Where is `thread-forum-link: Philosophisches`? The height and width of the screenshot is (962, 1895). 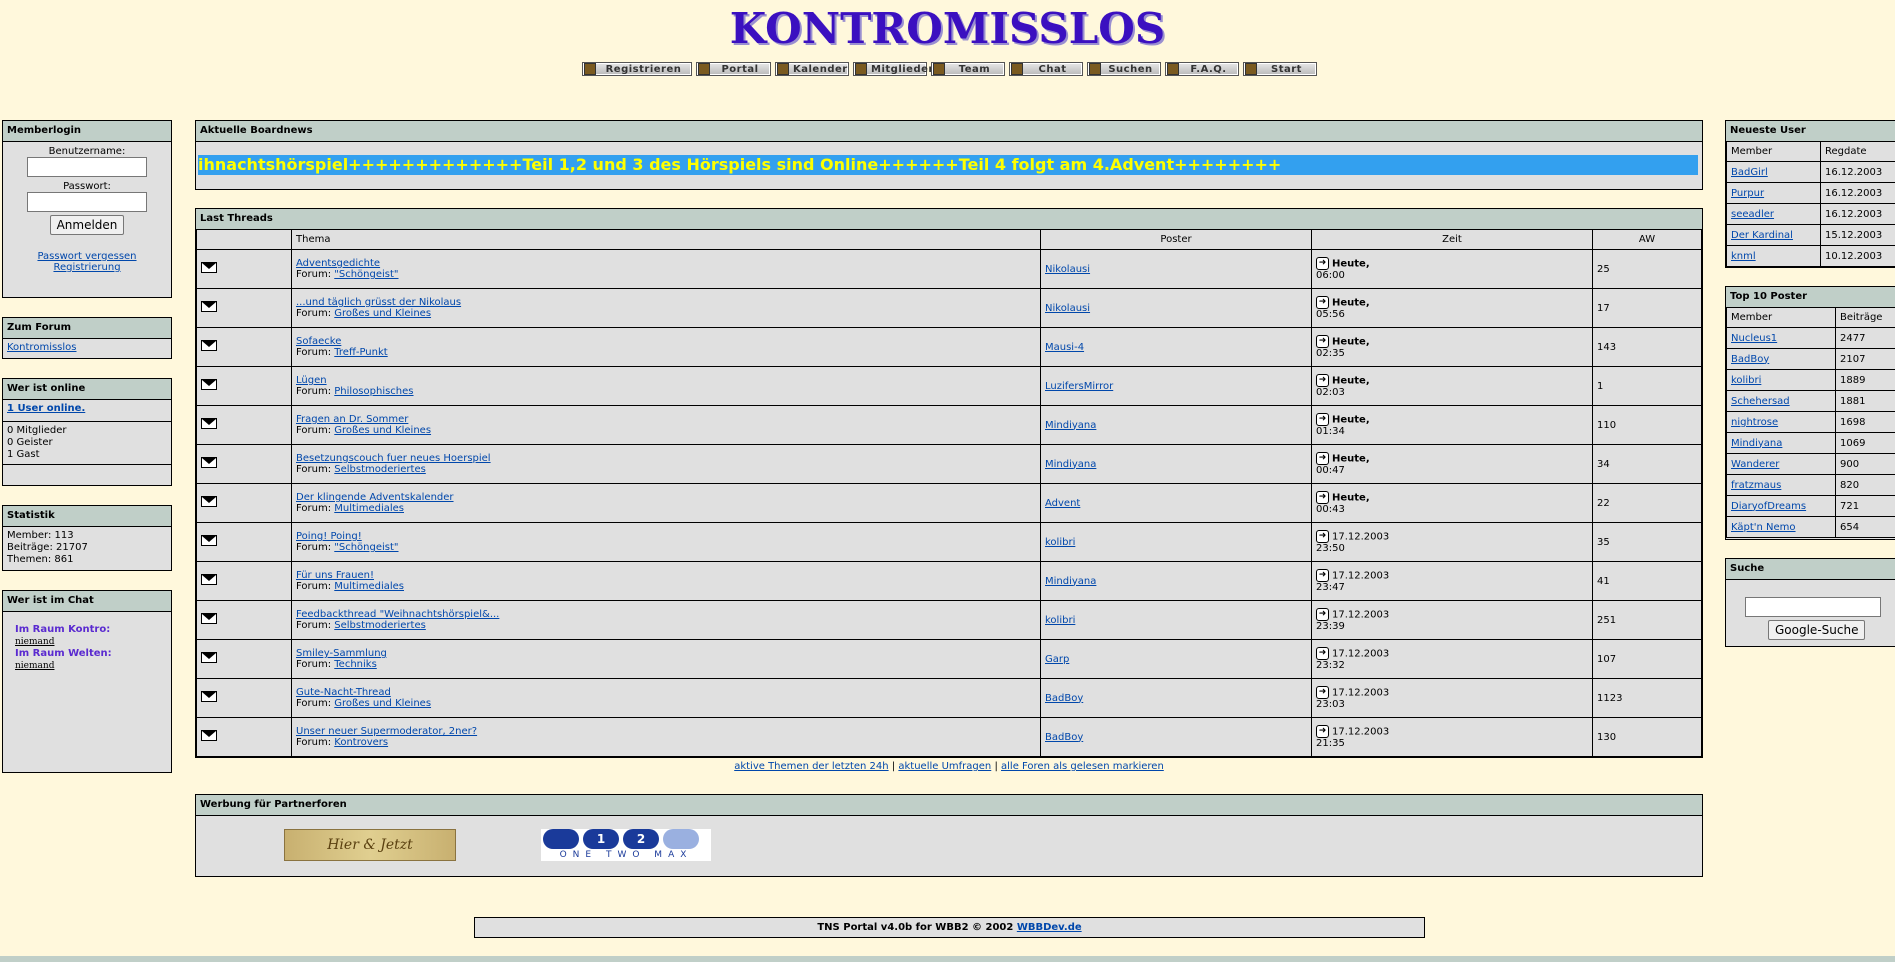 thread-forum-link: Philosophisches is located at coordinates (373, 391).